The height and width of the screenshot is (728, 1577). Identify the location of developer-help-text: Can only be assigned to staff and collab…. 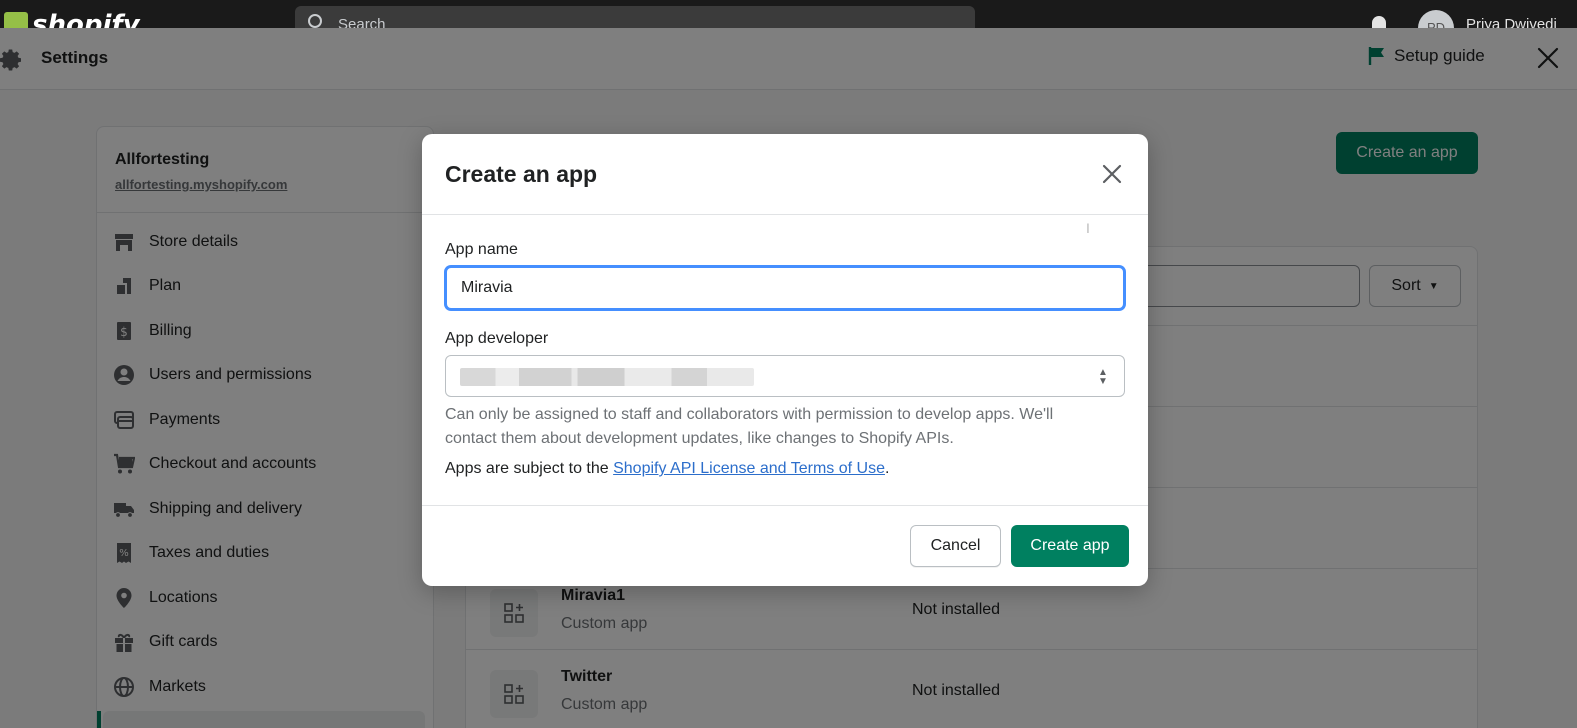
(749, 426).